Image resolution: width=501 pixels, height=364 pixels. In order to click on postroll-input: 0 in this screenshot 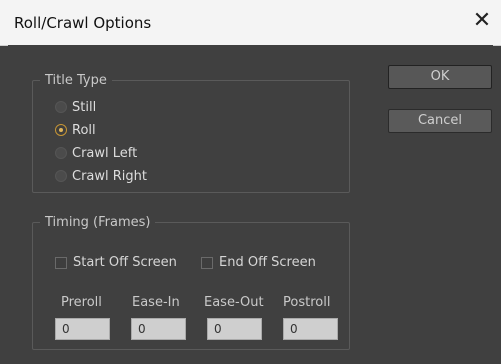, I will do `click(310, 329)`.